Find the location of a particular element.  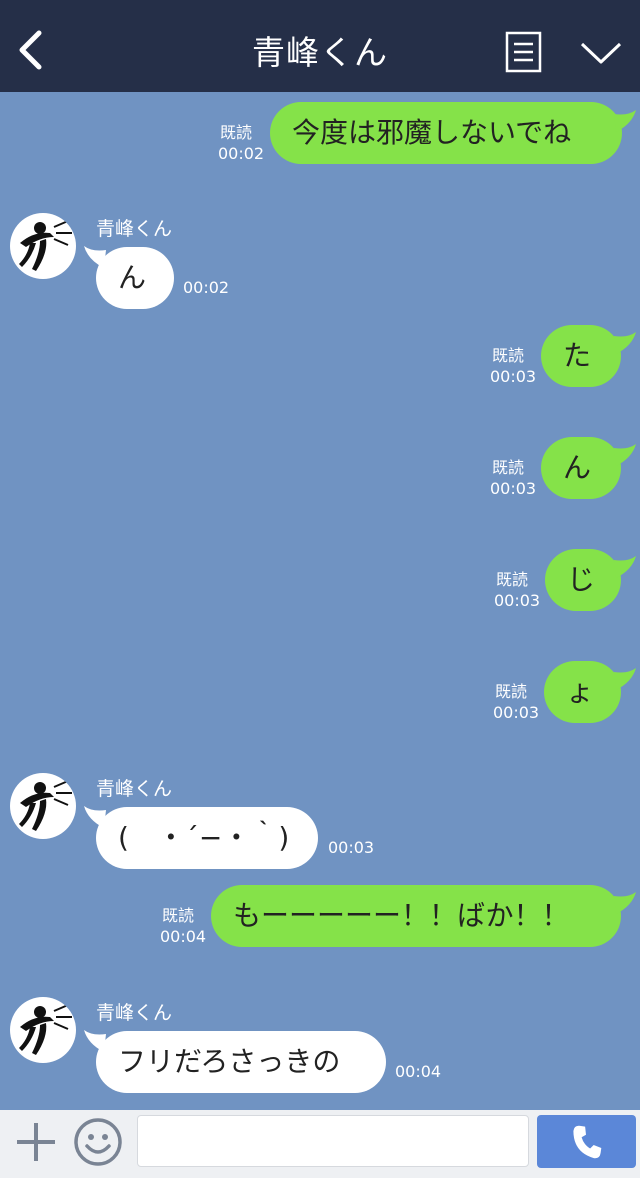

outgoing-message: 今度は邪魔しないでね is located at coordinates (446, 133).